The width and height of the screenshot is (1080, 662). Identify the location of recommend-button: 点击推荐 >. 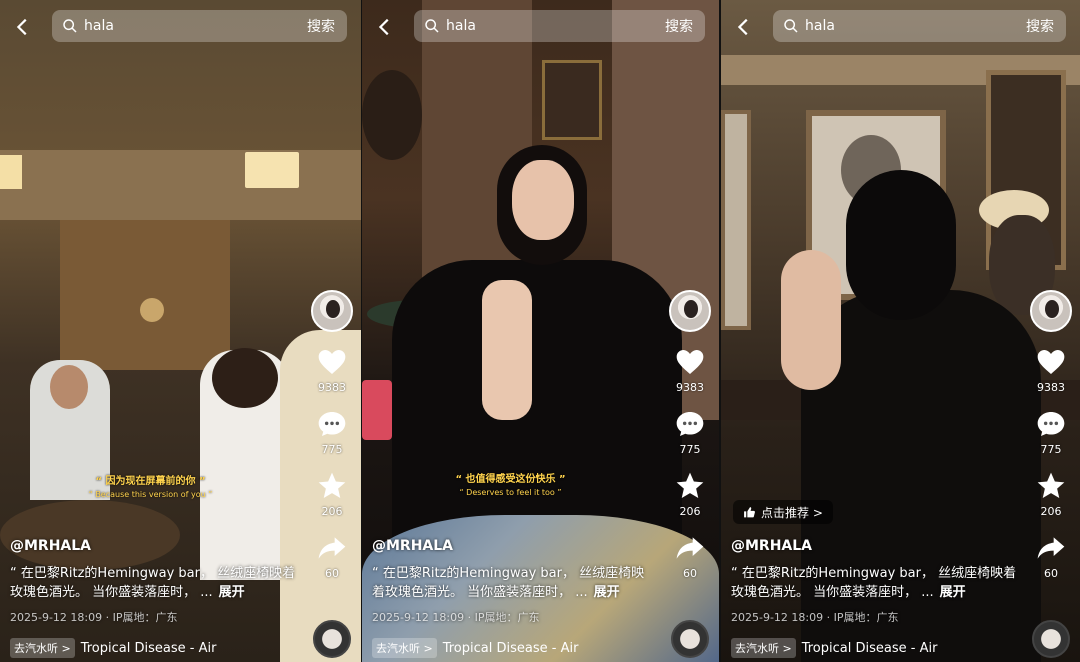
(783, 512).